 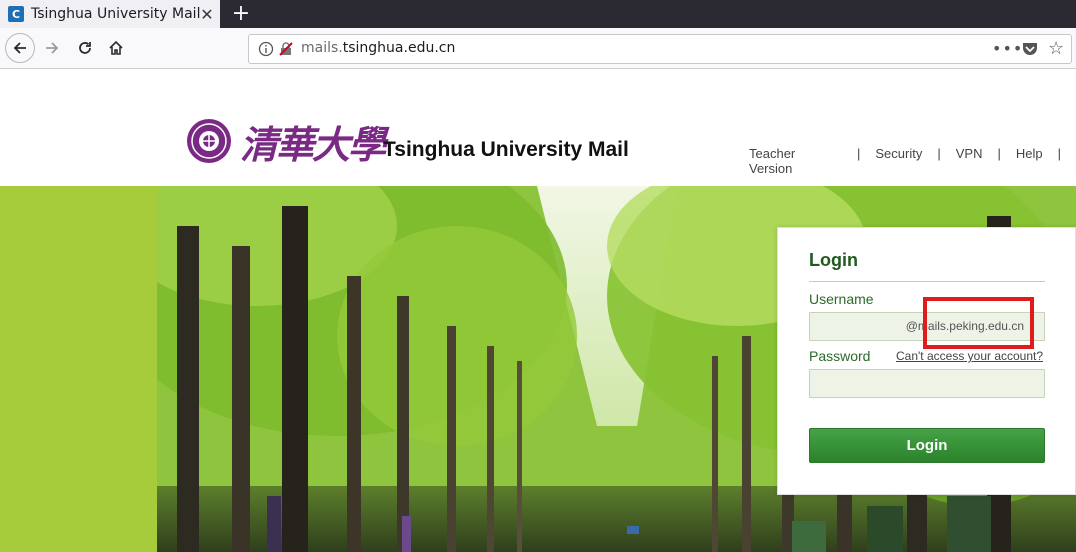 I want to click on site-title: Tsinghua University Mail, so click(x=506, y=149).